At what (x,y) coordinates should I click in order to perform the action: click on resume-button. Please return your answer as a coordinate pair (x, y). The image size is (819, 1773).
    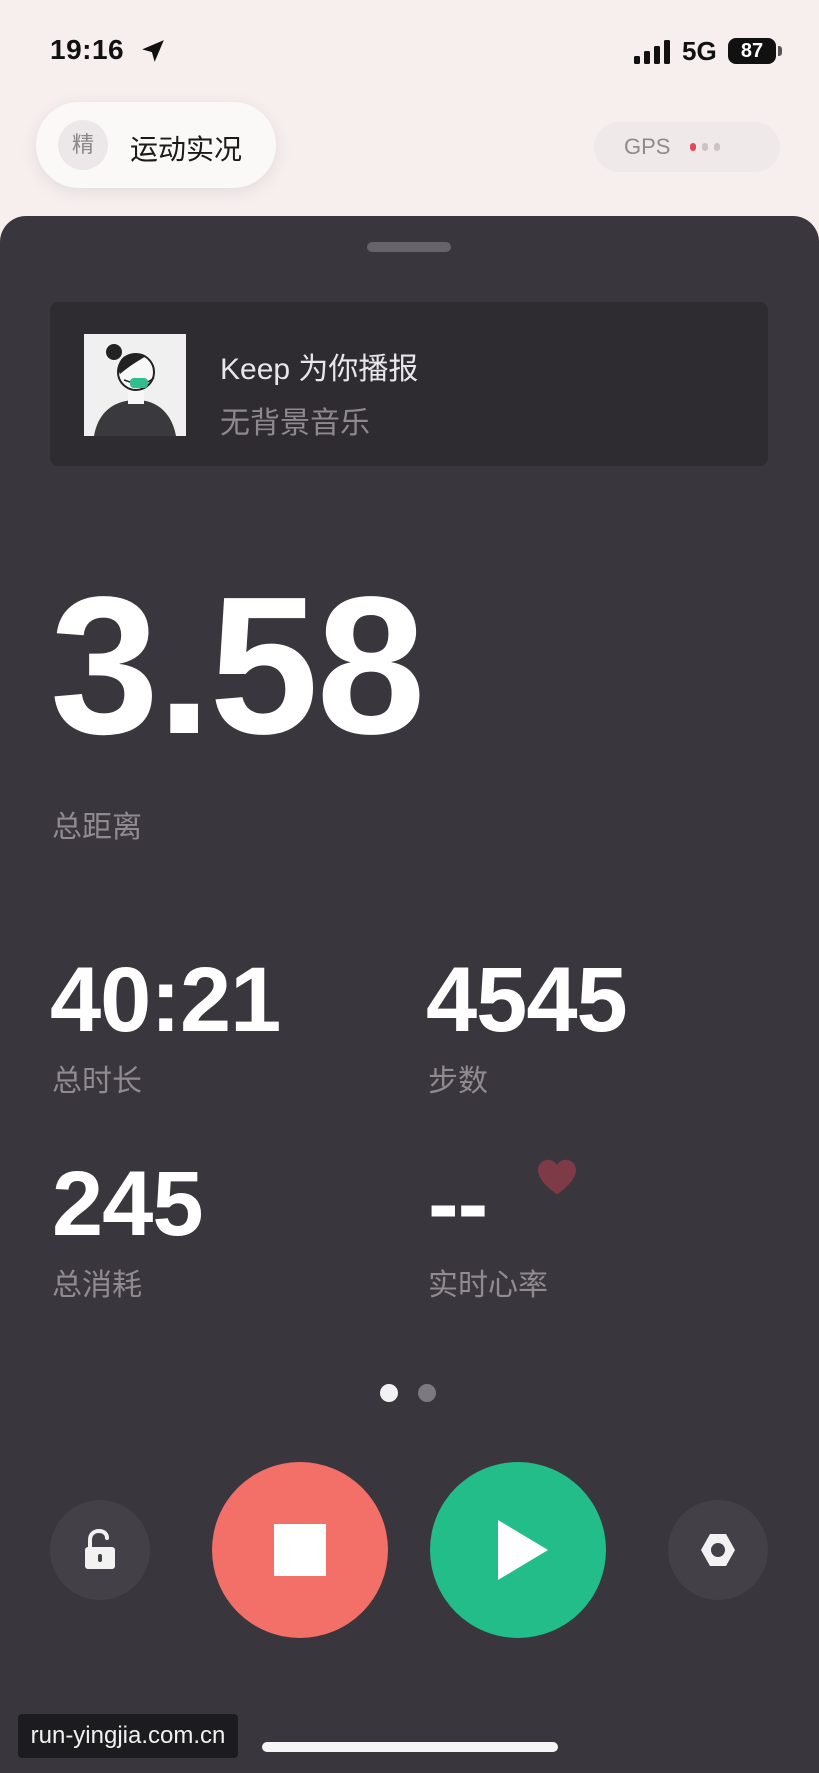
    Looking at the image, I should click on (518, 1550).